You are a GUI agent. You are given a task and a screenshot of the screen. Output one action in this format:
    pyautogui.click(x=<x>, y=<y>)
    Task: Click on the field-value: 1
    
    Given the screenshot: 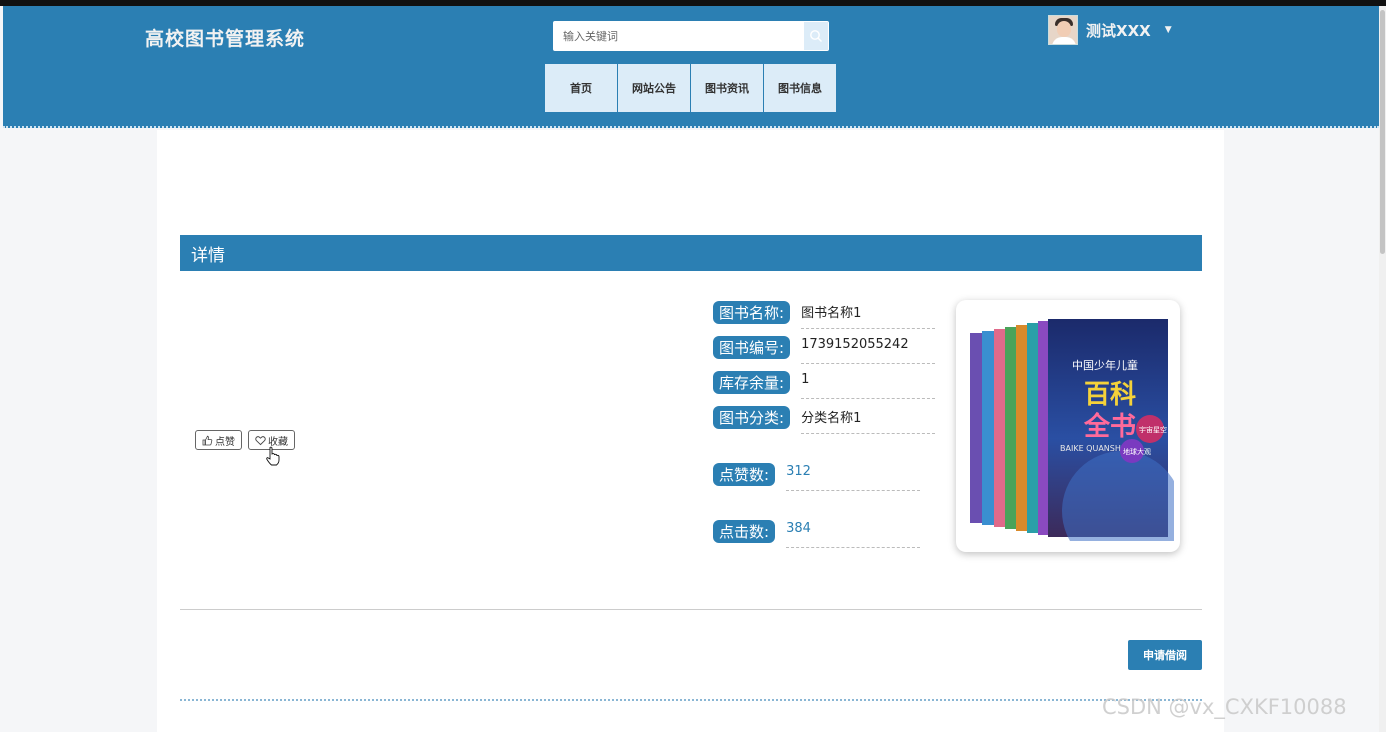 What is the action you would take?
    pyautogui.click(x=868, y=385)
    